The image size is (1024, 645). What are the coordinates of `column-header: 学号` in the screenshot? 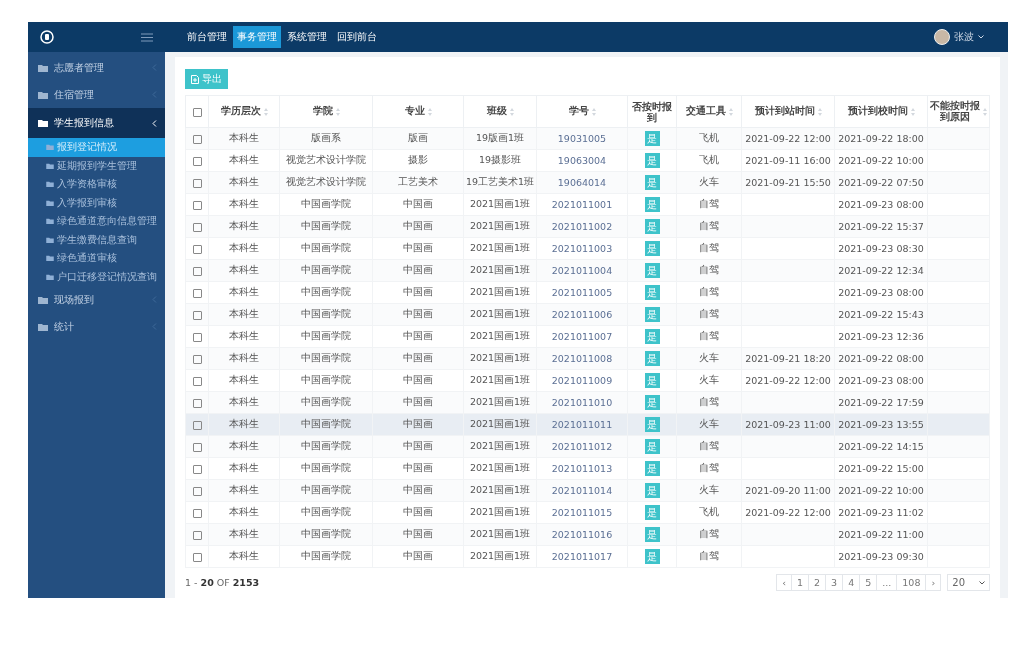 It's located at (582, 111).